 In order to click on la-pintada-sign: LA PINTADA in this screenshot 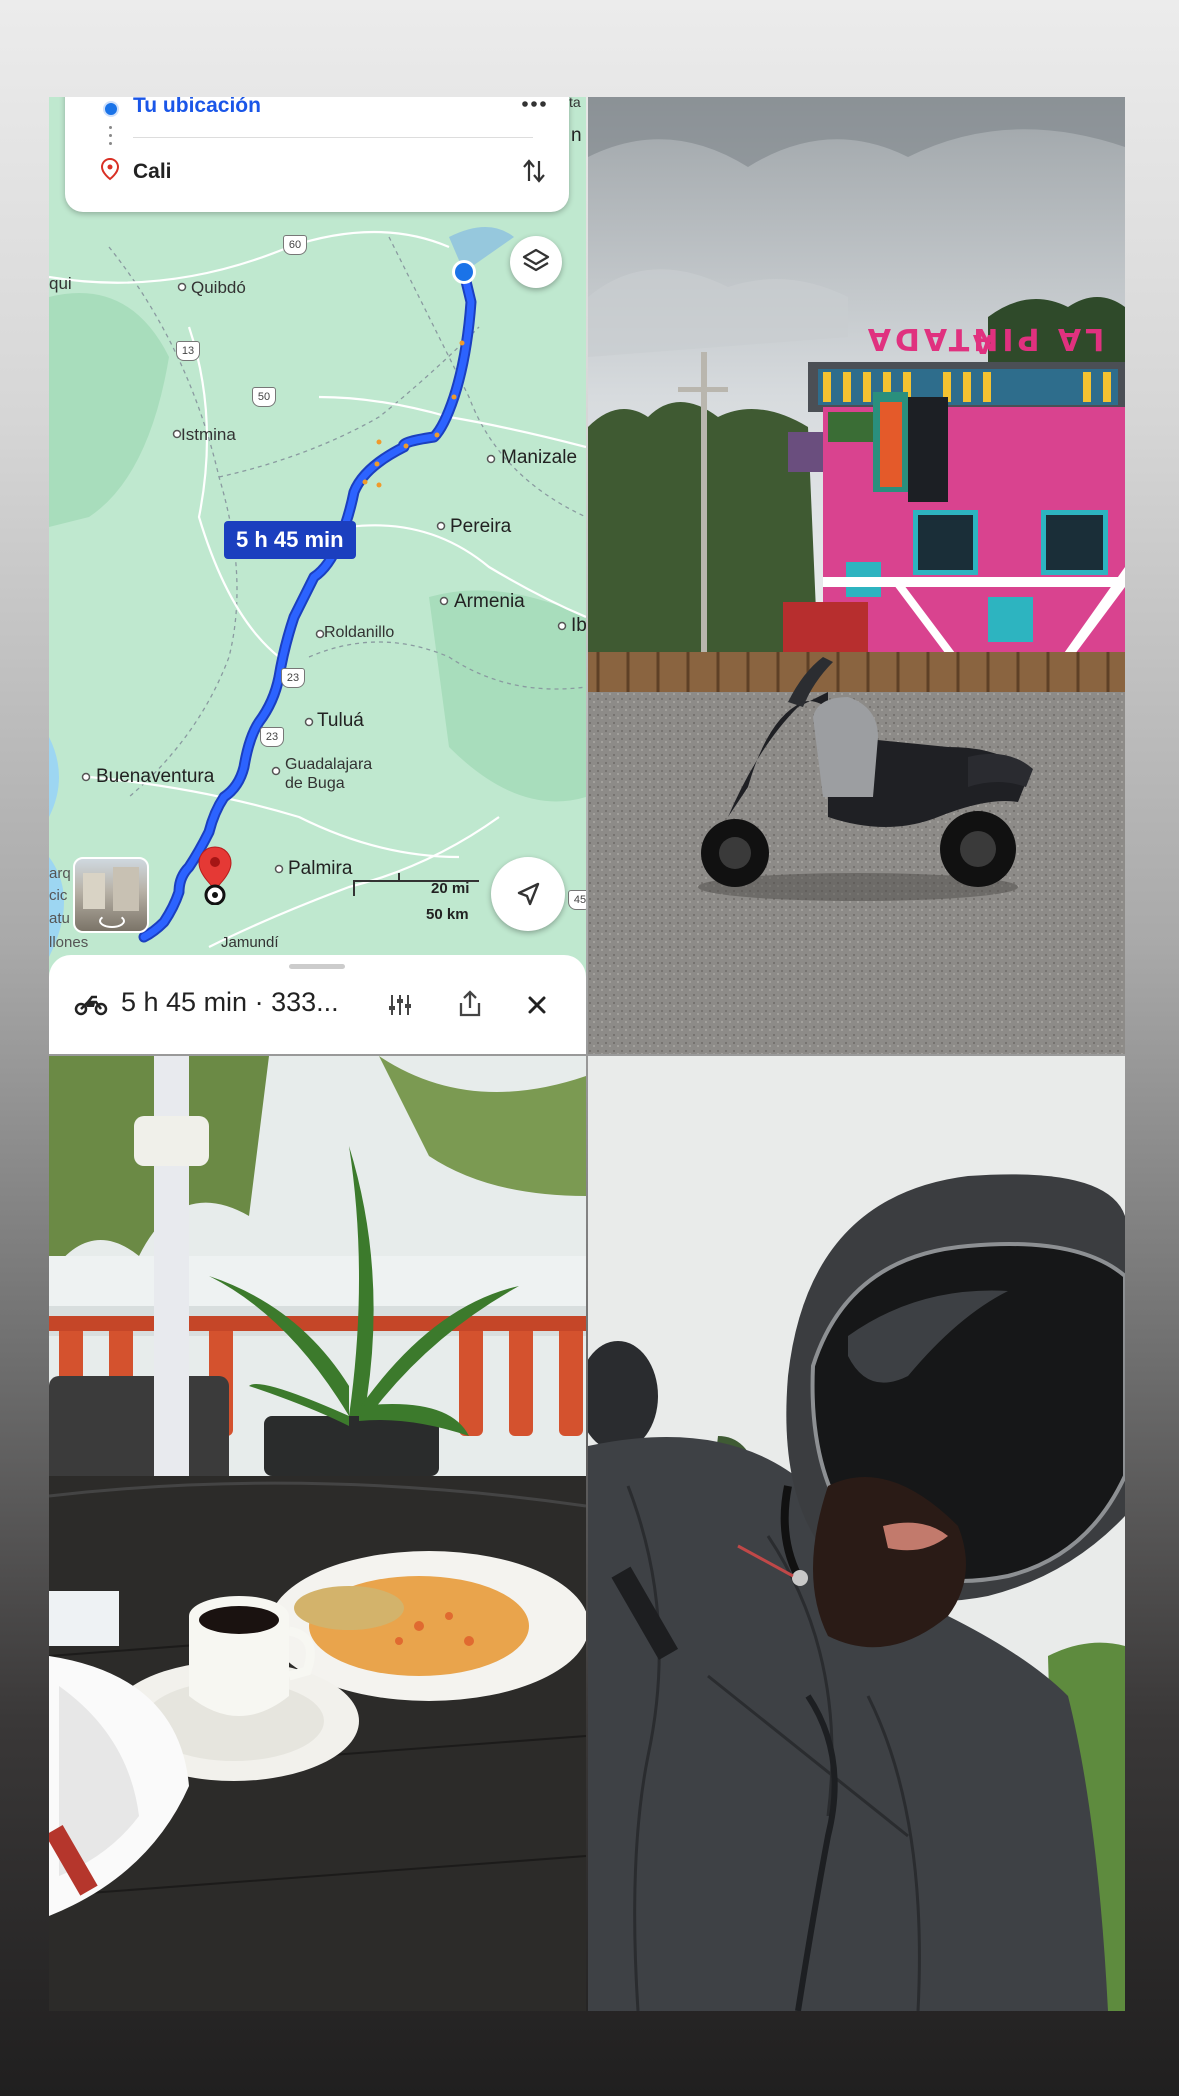, I will do `click(984, 338)`.